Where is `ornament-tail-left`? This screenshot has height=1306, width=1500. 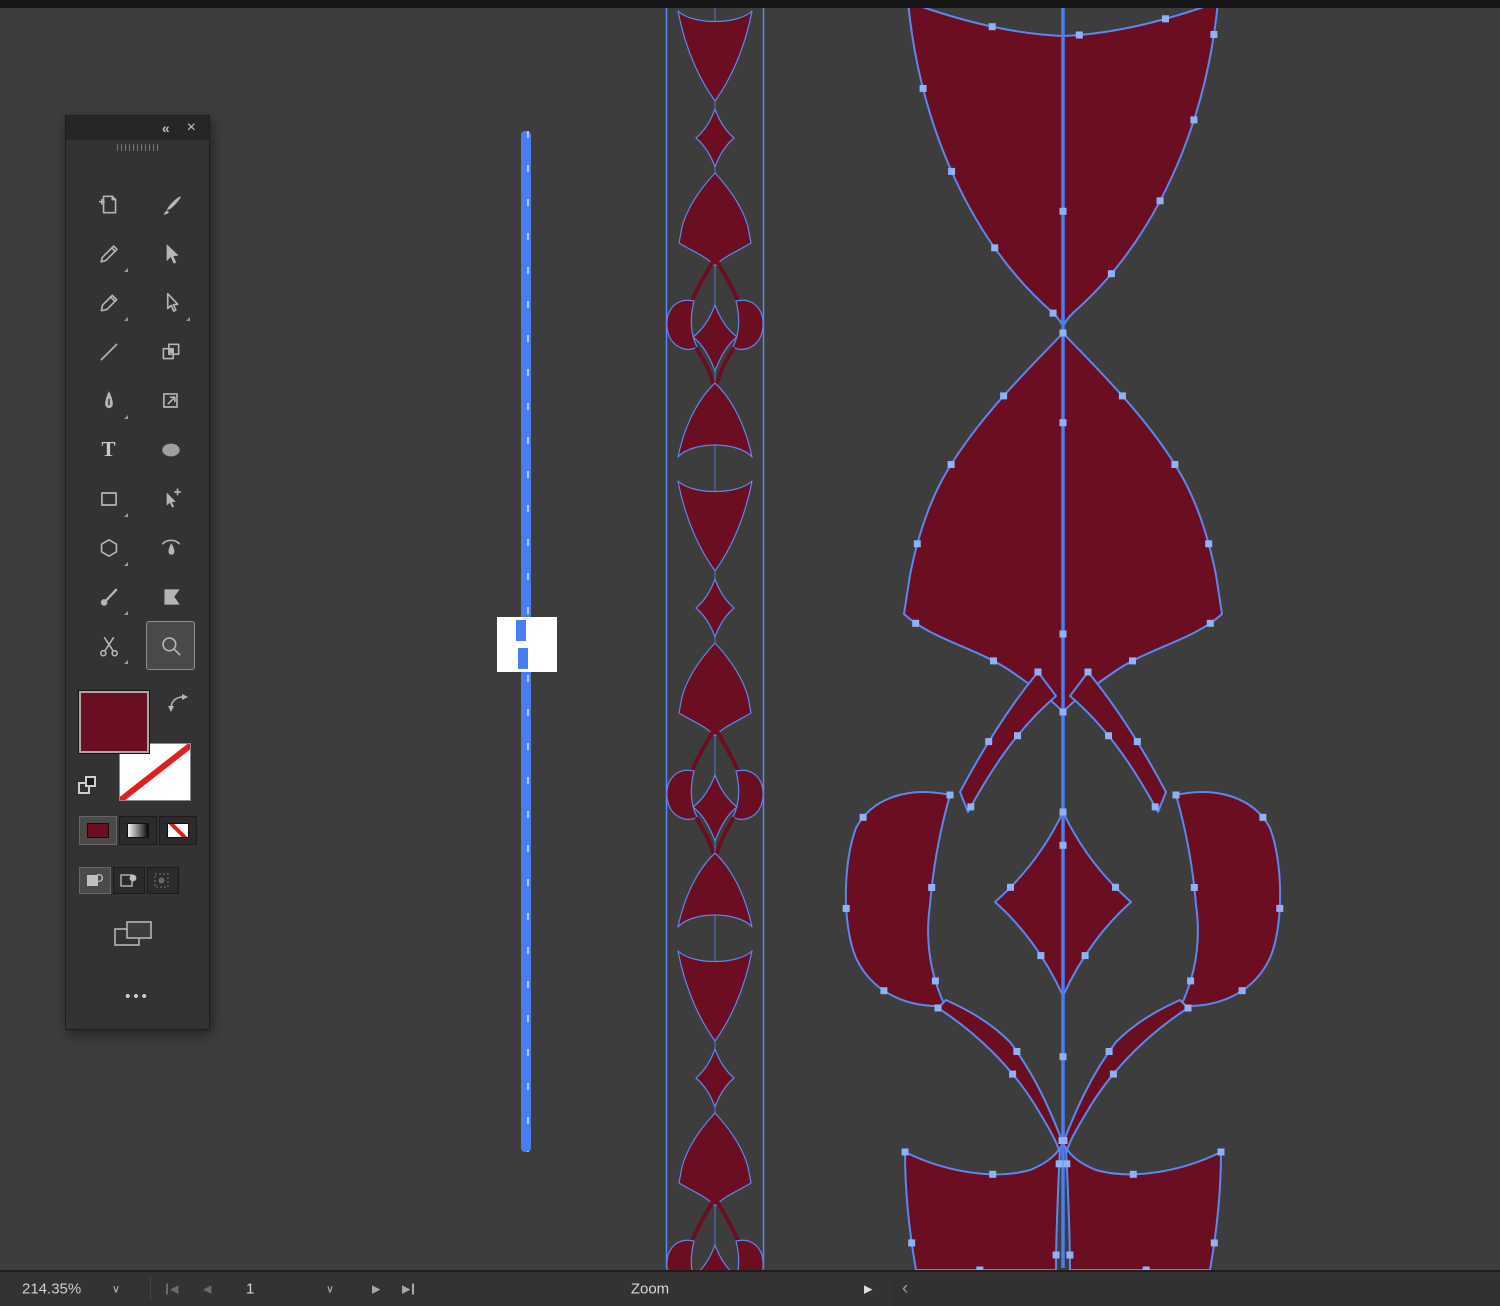
ornament-tail-left is located at coordinates (1000, 1075).